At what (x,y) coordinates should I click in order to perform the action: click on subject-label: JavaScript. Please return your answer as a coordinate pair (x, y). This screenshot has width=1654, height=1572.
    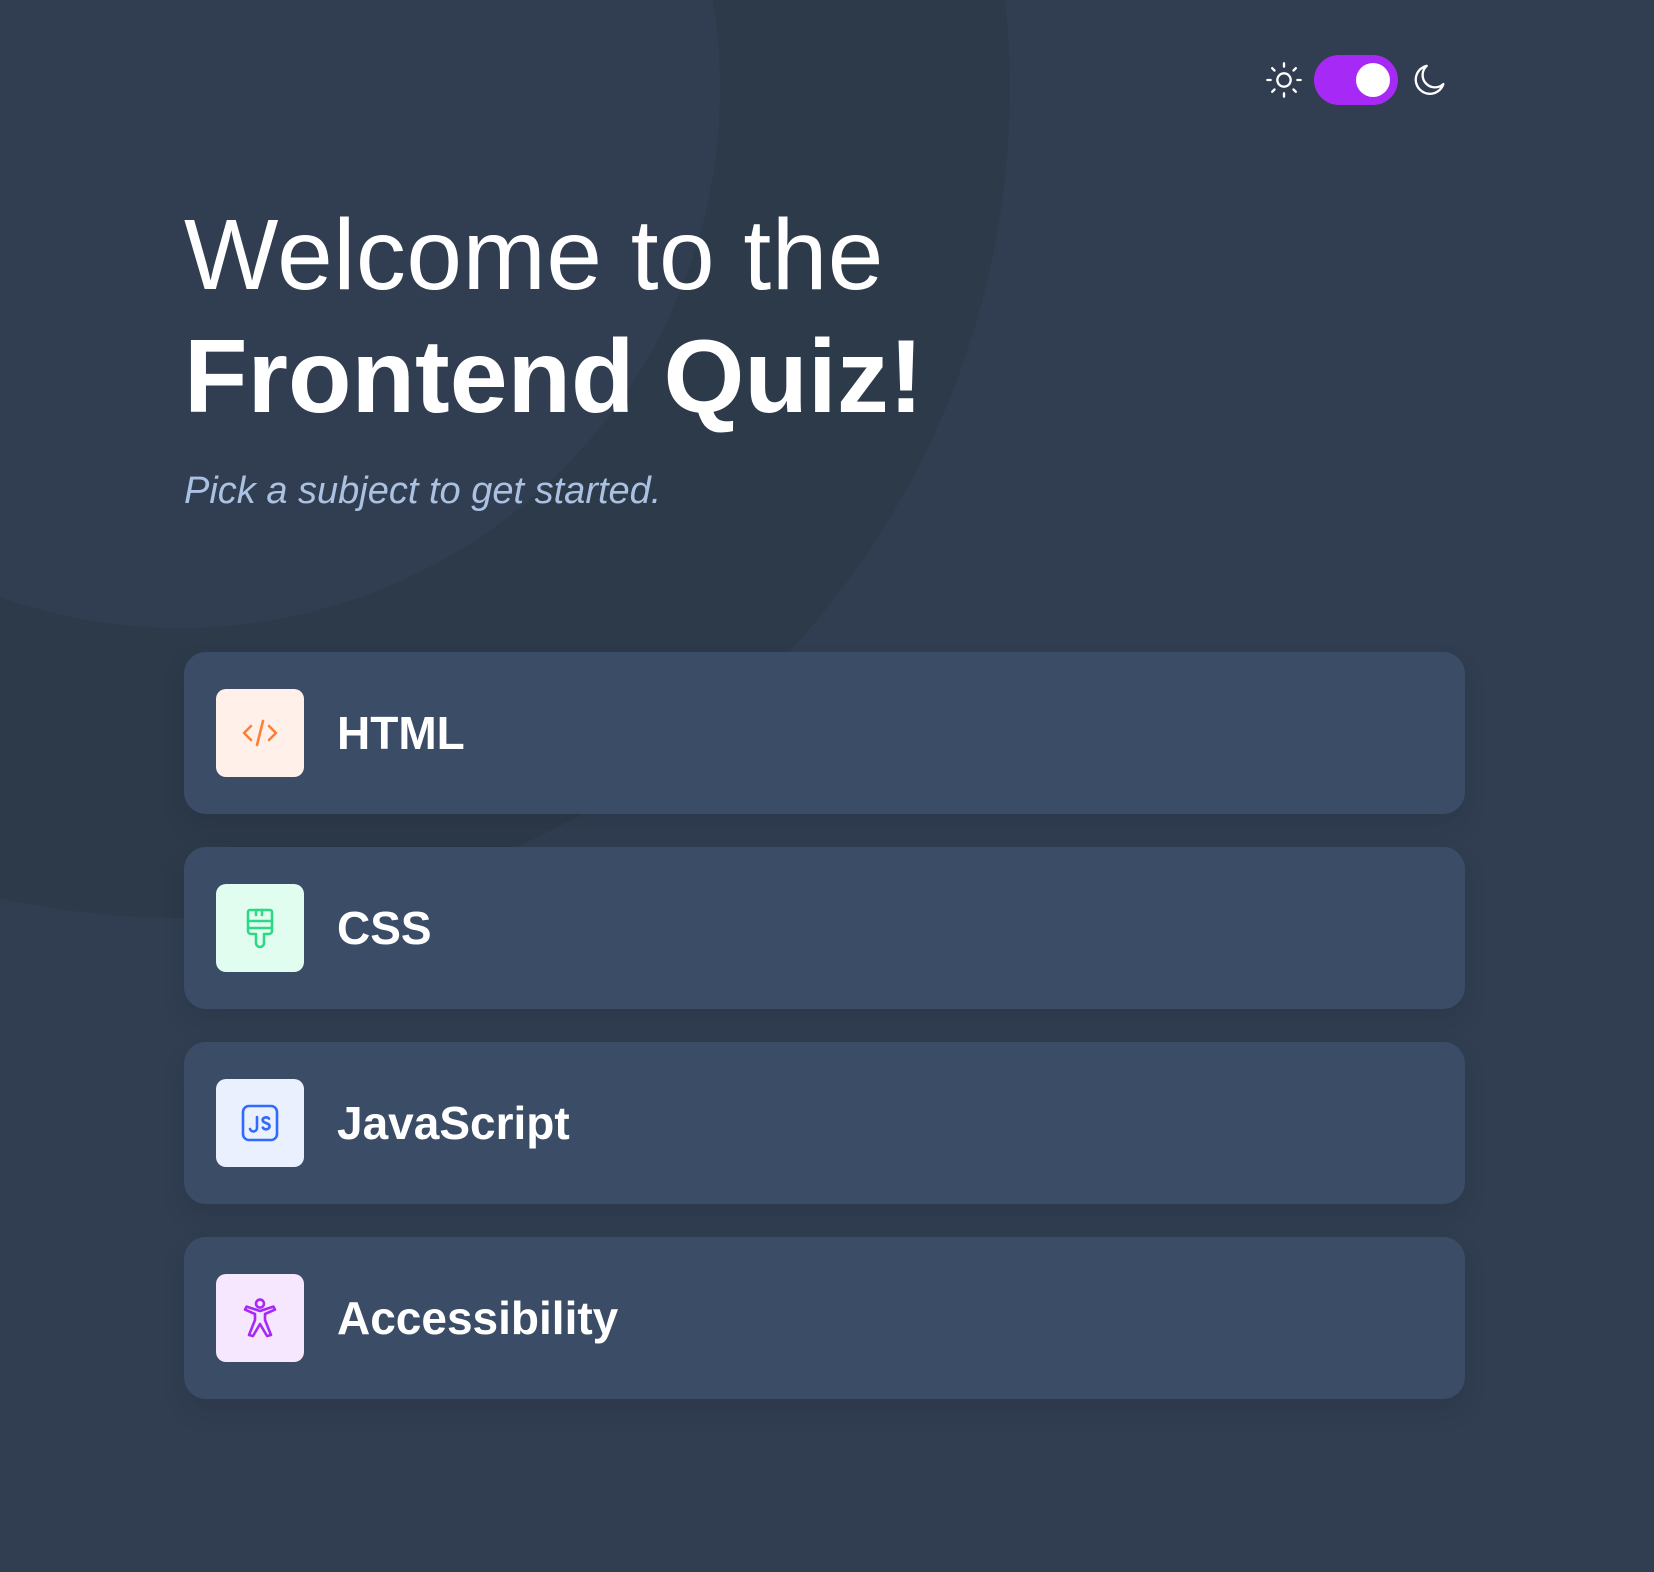
    Looking at the image, I should click on (453, 1123).